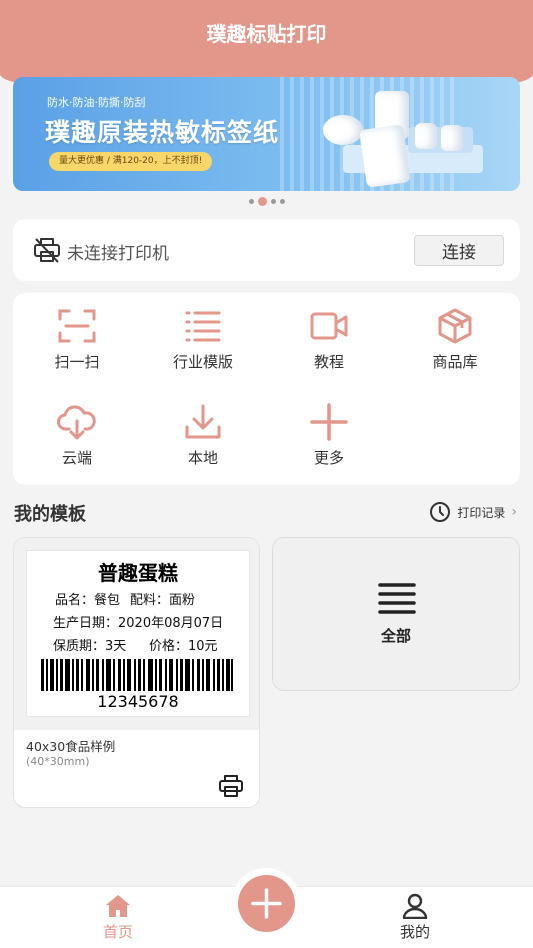 This screenshot has width=533, height=948. I want to click on barcode-image, so click(137, 675).